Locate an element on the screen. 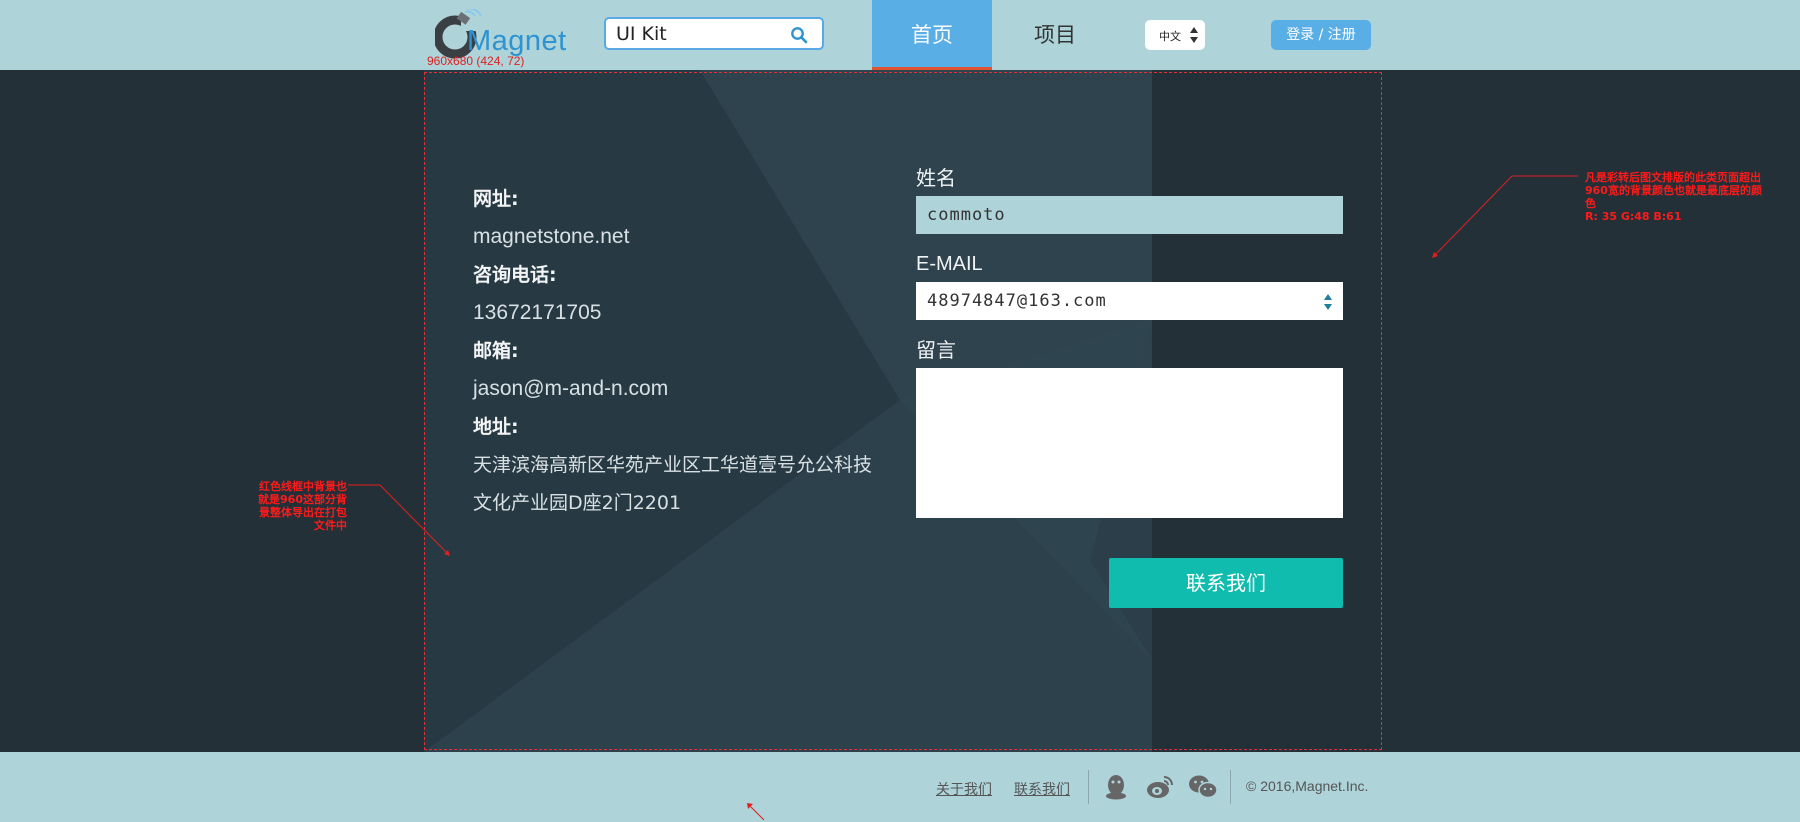 Image resolution: width=1800 pixels, height=822 pixels. search-input is located at coordinates (701, 34).